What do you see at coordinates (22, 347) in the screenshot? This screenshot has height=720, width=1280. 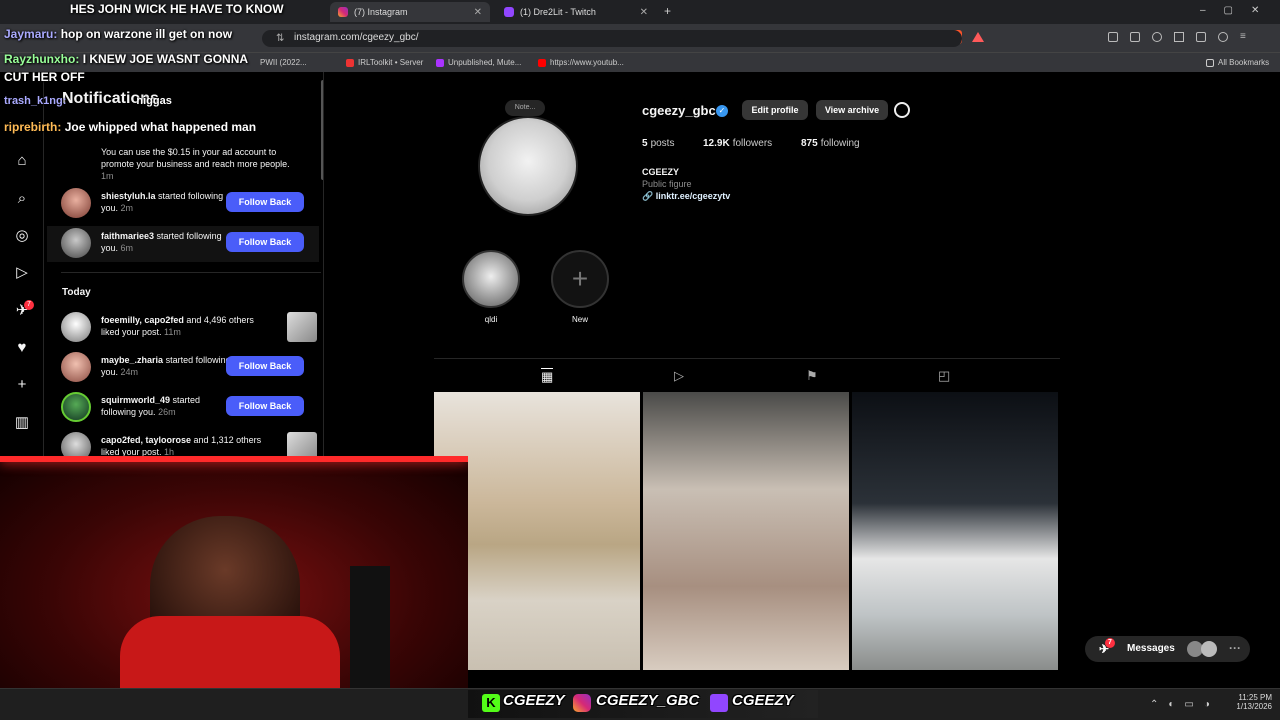 I see `heart-icon: ♥` at bounding box center [22, 347].